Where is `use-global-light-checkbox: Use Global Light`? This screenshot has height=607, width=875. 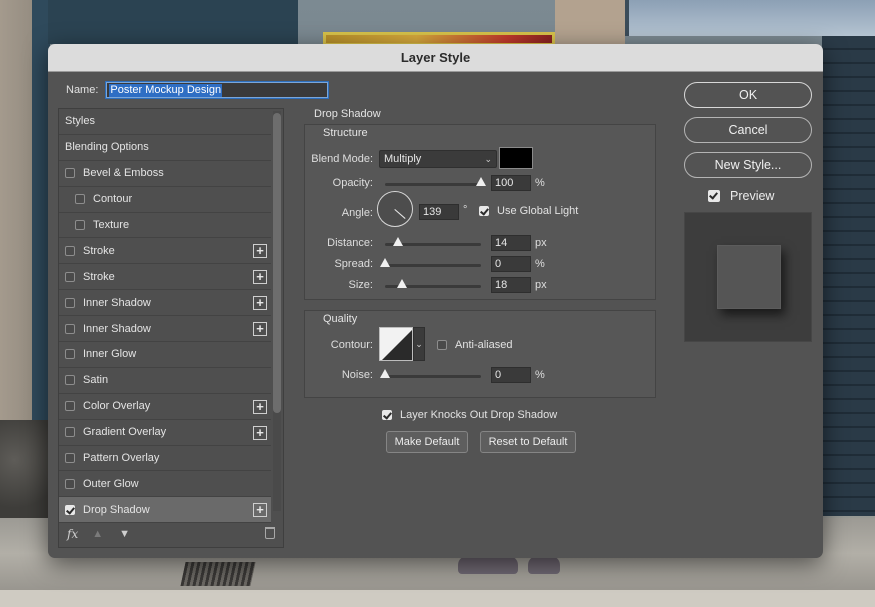
use-global-light-checkbox: Use Global Light is located at coordinates (528, 211).